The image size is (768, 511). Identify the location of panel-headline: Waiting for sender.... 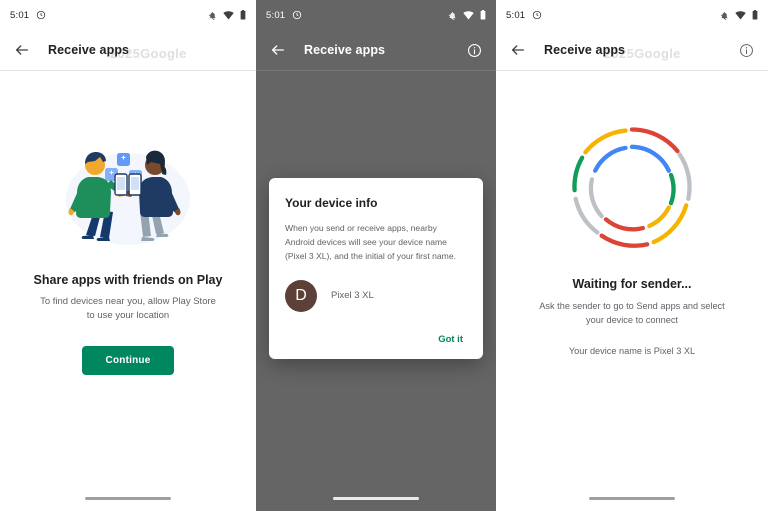
(632, 284).